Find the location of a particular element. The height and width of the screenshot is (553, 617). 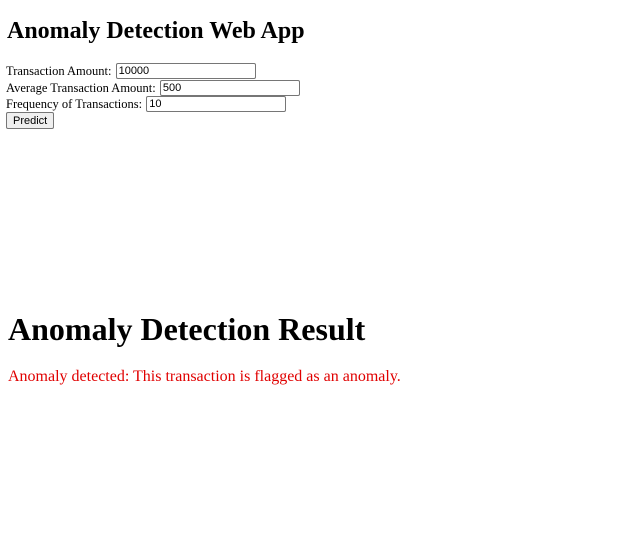

frequency-row: Frequency of Transactions: is located at coordinates (153, 104).